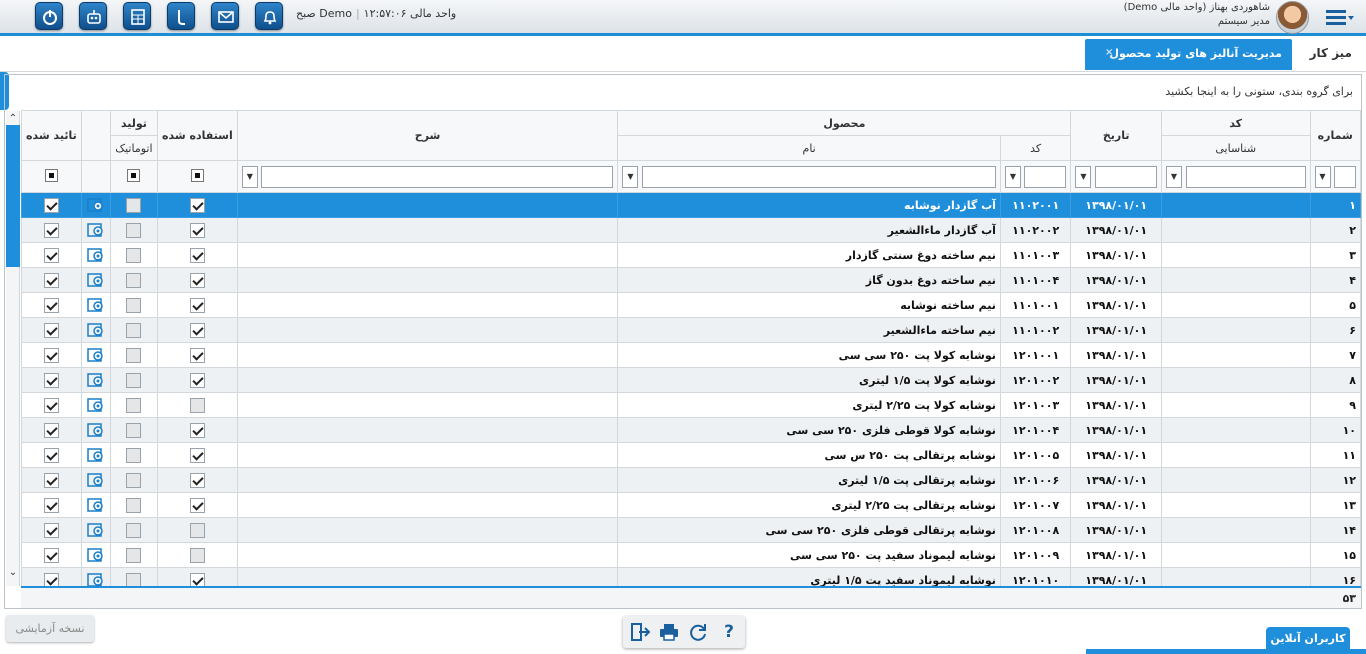 This screenshot has height=654, width=1366. What do you see at coordinates (51, 175) in the screenshot?
I see `filter-approved-checkbox` at bounding box center [51, 175].